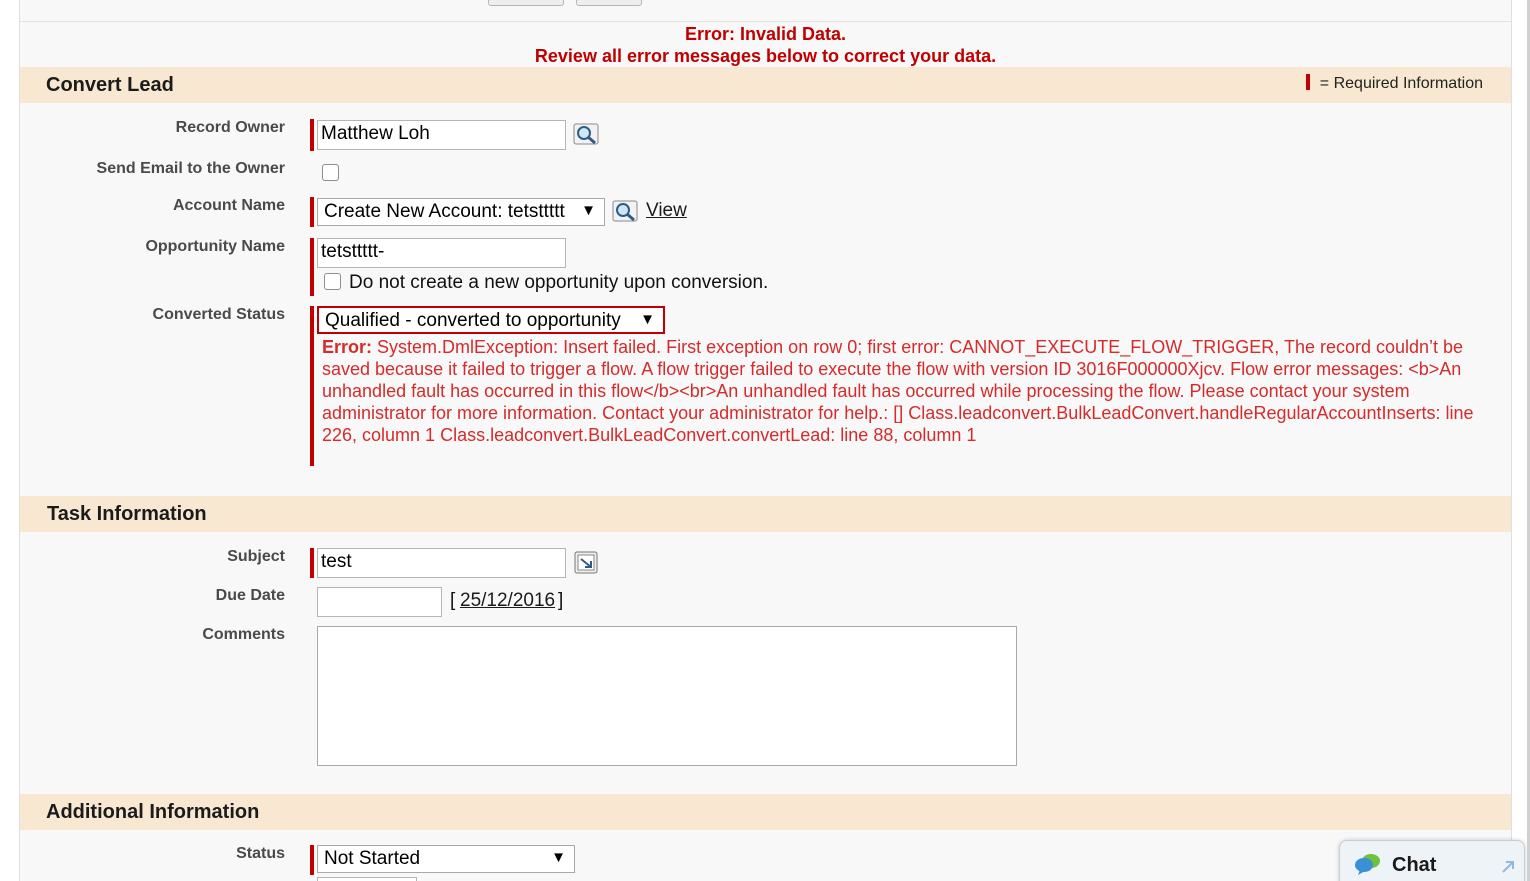 The width and height of the screenshot is (1530, 881). What do you see at coordinates (1508, 867) in the screenshot?
I see `expand-arrow-icon` at bounding box center [1508, 867].